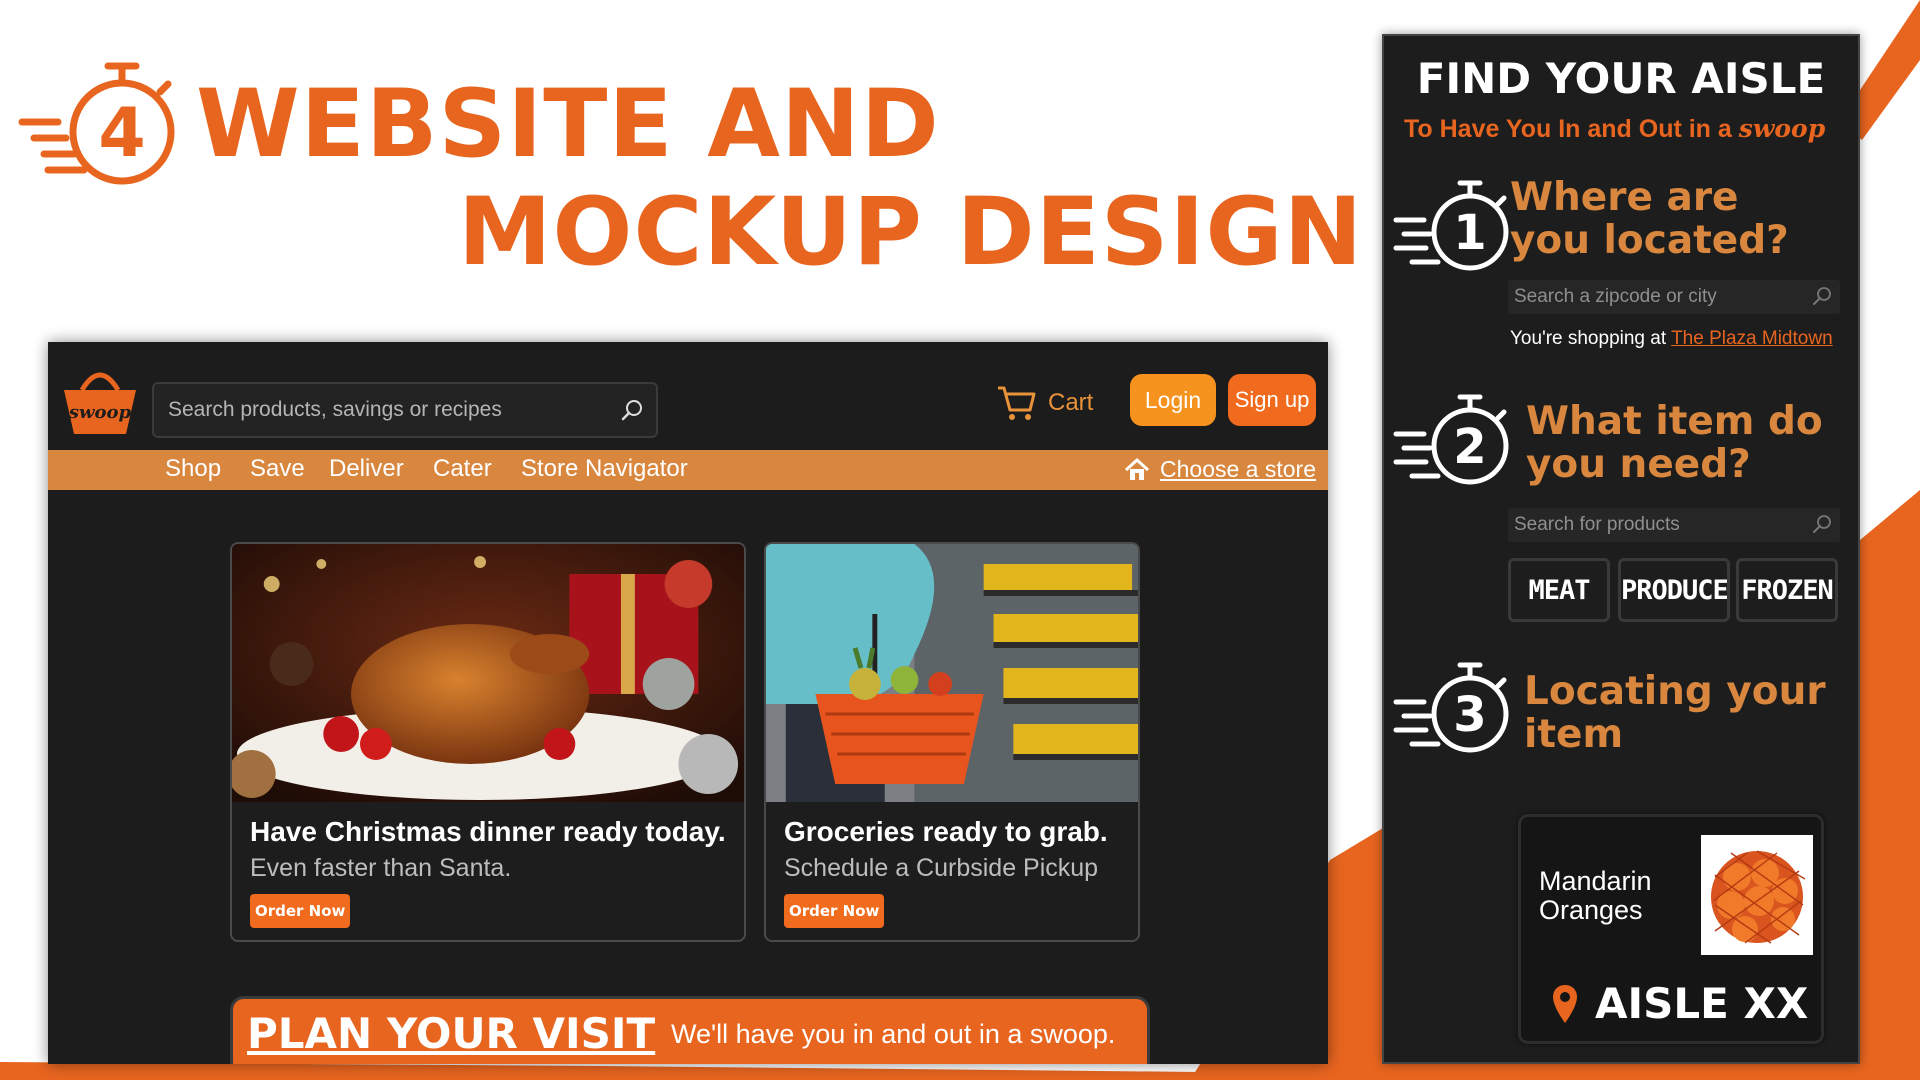 The image size is (1920, 1080). I want to click on headline: WEBSITE AND MOCKUP DESIGN, so click(779, 178).